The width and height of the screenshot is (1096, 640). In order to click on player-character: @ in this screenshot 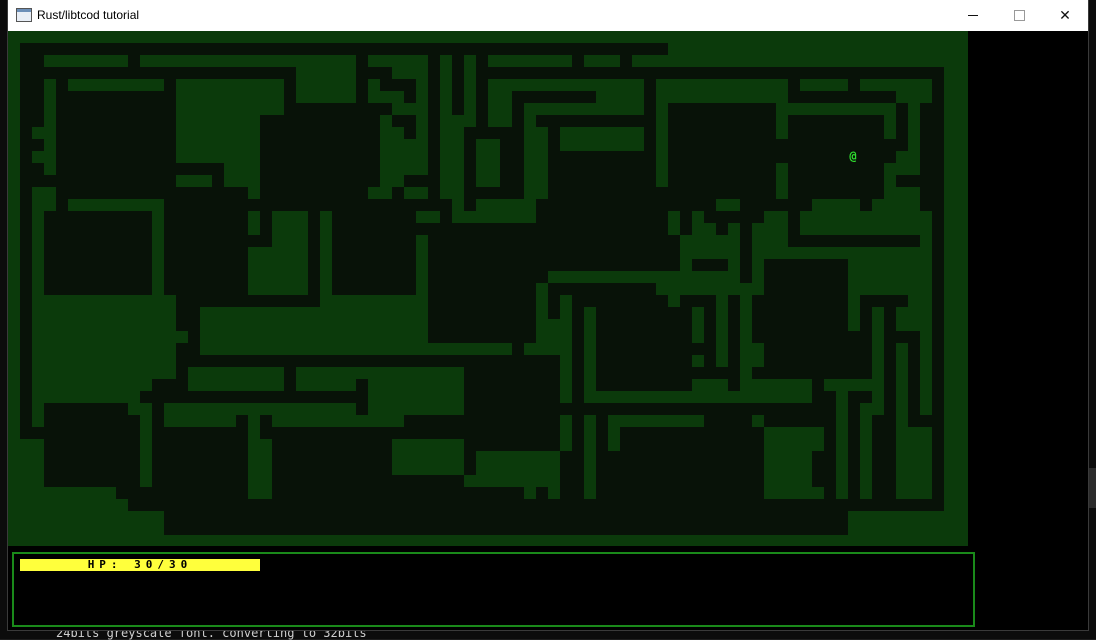, I will do `click(853, 156)`.